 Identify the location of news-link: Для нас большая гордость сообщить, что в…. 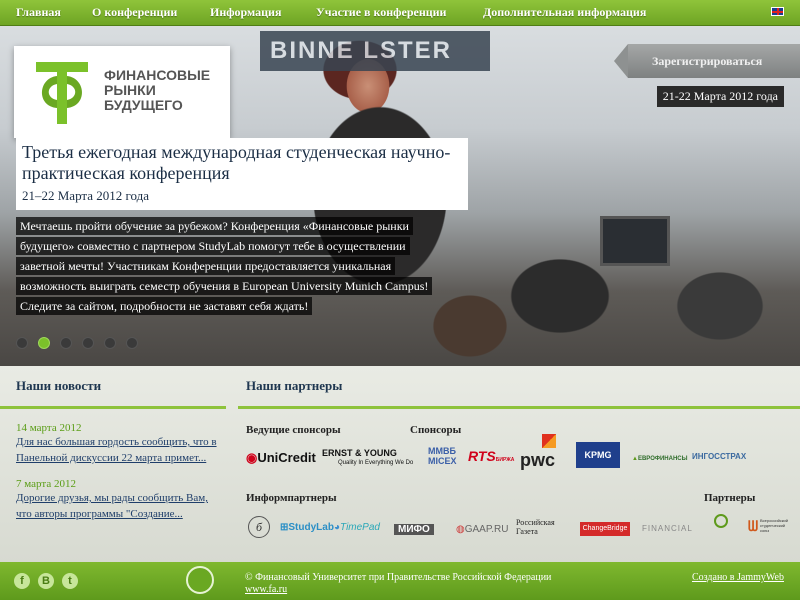
(121, 450).